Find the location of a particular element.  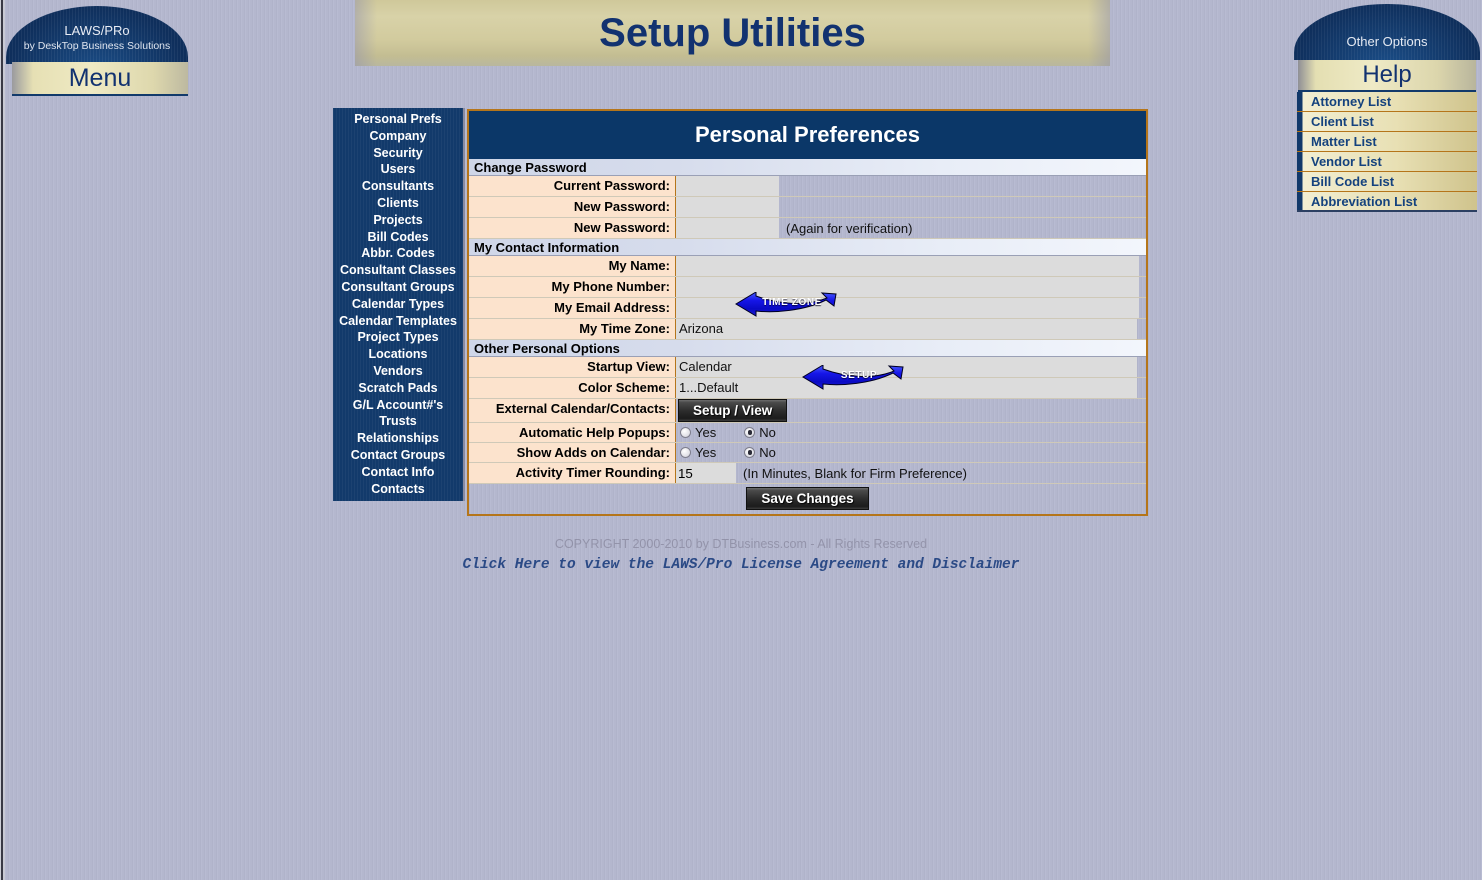

row-my-name: My Name: is located at coordinates (807, 266).